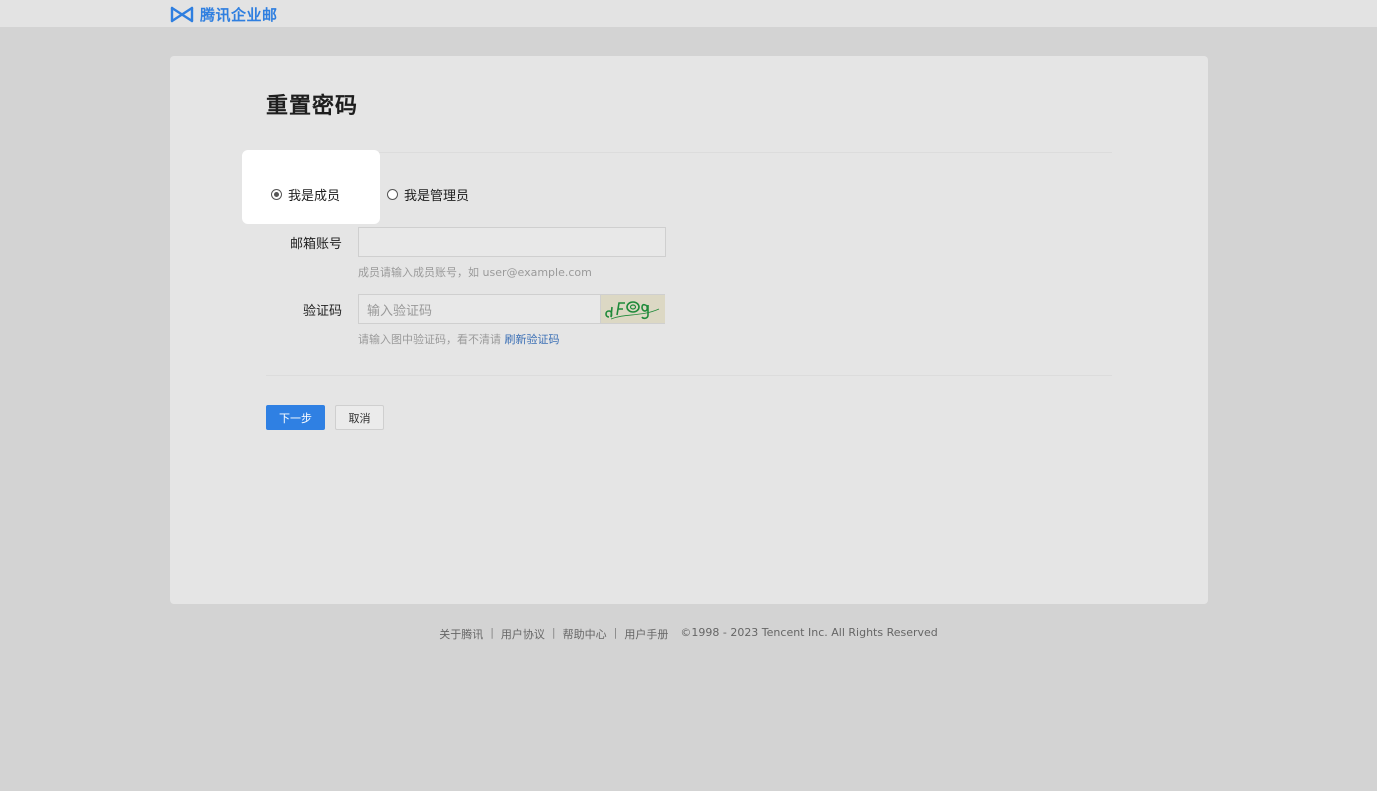  I want to click on captcha-glyphs-icon, so click(632, 310).